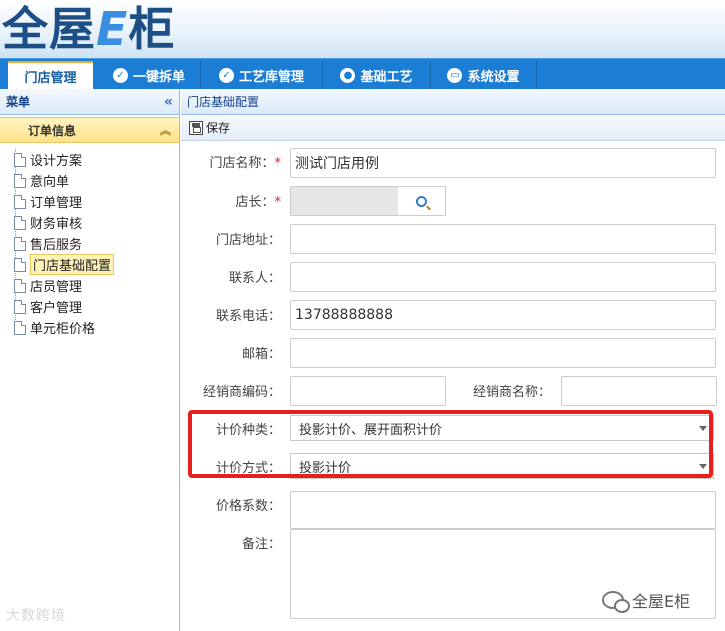 Image resolution: width=725 pixels, height=631 pixels. Describe the element at coordinates (362, 29) in the screenshot. I see `app-header: 全屋 E 柜` at that location.